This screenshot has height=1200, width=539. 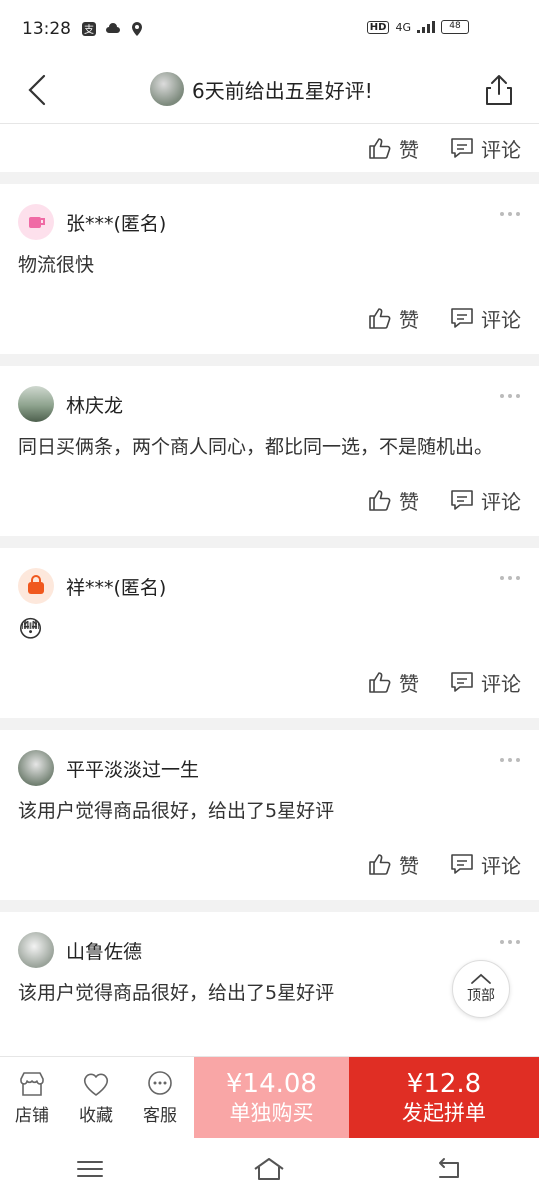 What do you see at coordinates (426, 27) in the screenshot?
I see `signal-icon` at bounding box center [426, 27].